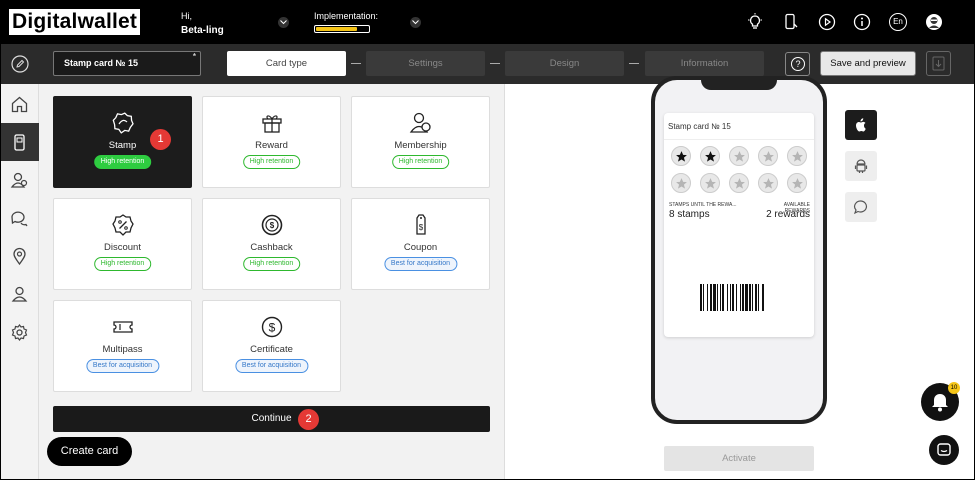  Describe the element at coordinates (271, 419) in the screenshot. I see `continue-button: Continue` at that location.